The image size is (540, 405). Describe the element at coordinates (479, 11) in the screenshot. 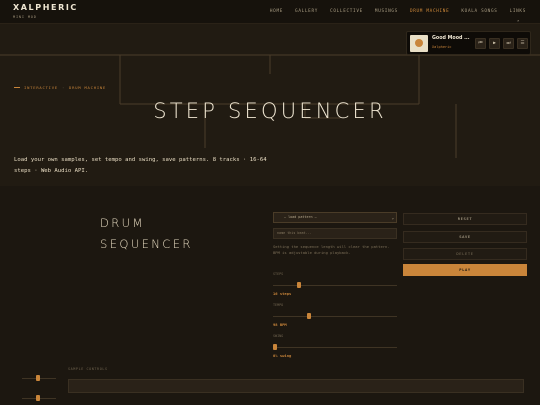

I see `nav-koala-songs: KOALA SONGS` at that location.